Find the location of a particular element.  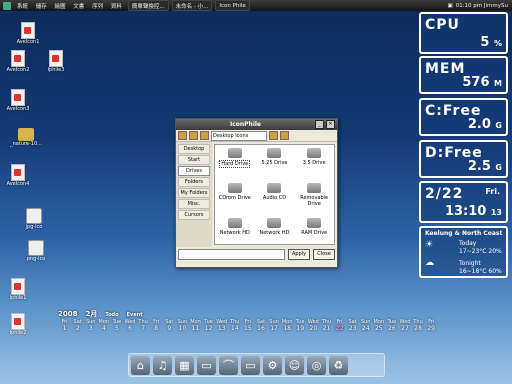

icon-item: RAM Drive is located at coordinates (314, 229).